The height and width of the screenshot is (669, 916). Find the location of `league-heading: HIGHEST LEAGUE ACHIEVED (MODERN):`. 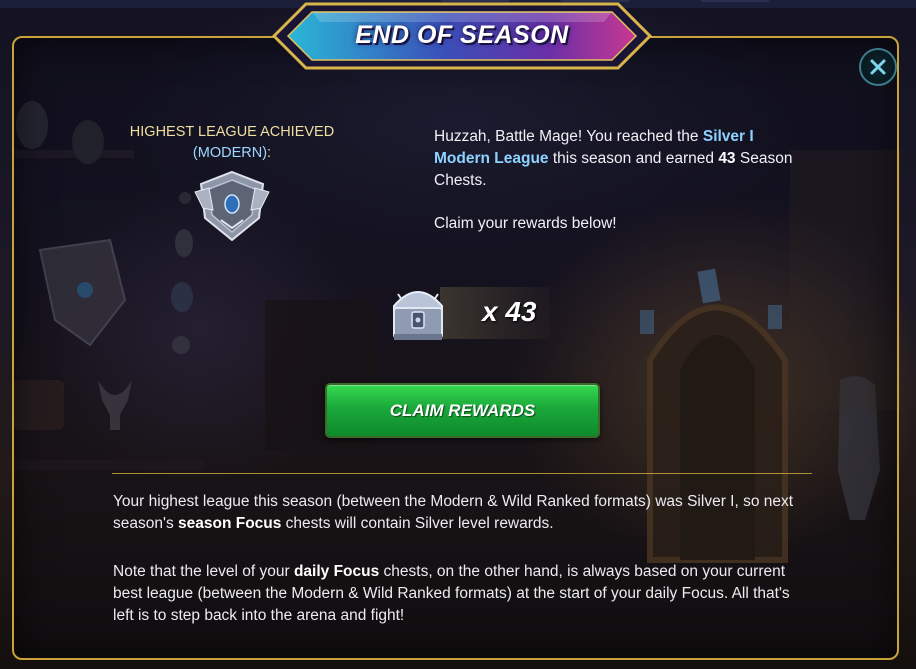

league-heading: HIGHEST LEAGUE ACHIEVED (MODERN): is located at coordinates (232, 143).